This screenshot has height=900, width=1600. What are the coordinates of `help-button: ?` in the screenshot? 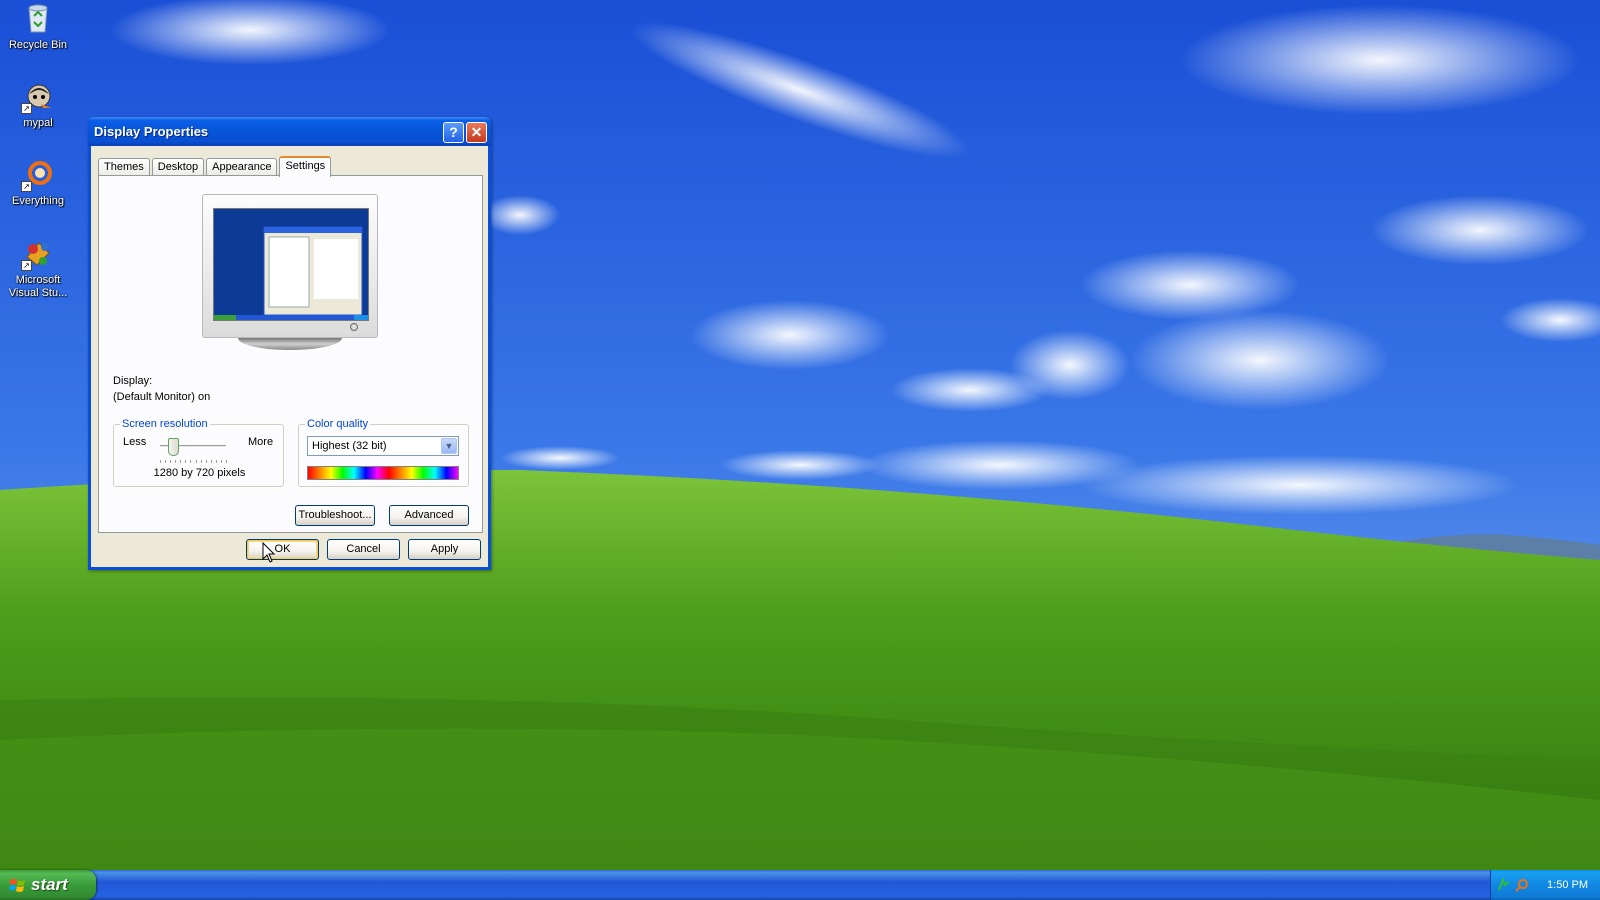 It's located at (453, 132).